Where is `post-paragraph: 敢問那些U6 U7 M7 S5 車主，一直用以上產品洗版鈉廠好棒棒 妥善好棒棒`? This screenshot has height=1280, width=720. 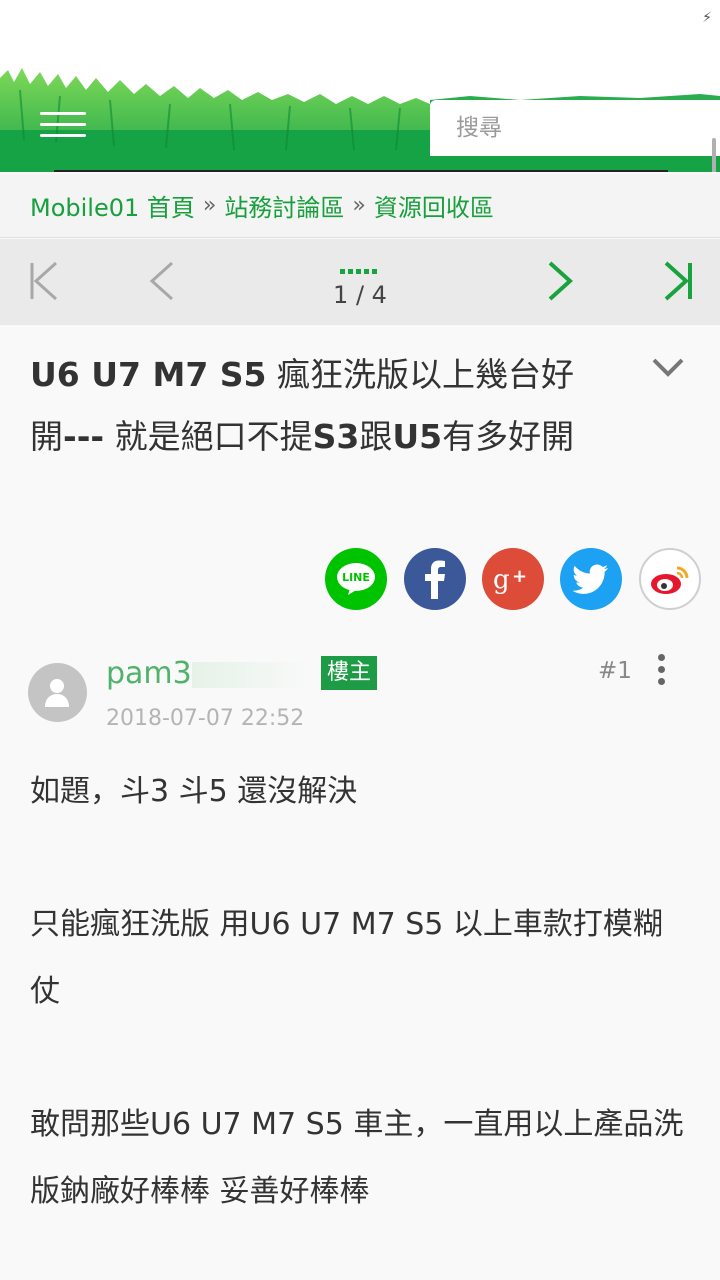
post-paragraph: 敢問那些U6 U7 M7 S5 車主，一直用以上產品洗版鈉廠好棒棒 妥善好棒棒 is located at coordinates (357, 1158).